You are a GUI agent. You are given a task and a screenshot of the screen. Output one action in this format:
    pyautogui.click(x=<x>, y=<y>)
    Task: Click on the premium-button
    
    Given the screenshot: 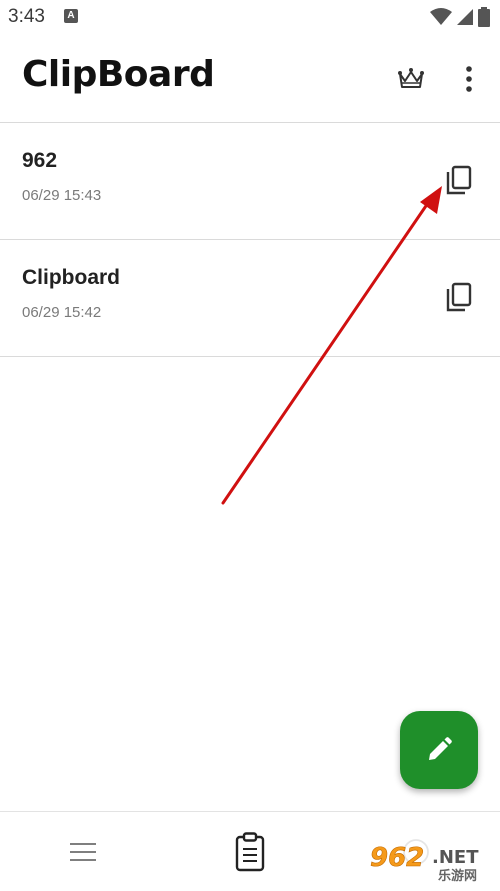 What is the action you would take?
    pyautogui.click(x=411, y=79)
    